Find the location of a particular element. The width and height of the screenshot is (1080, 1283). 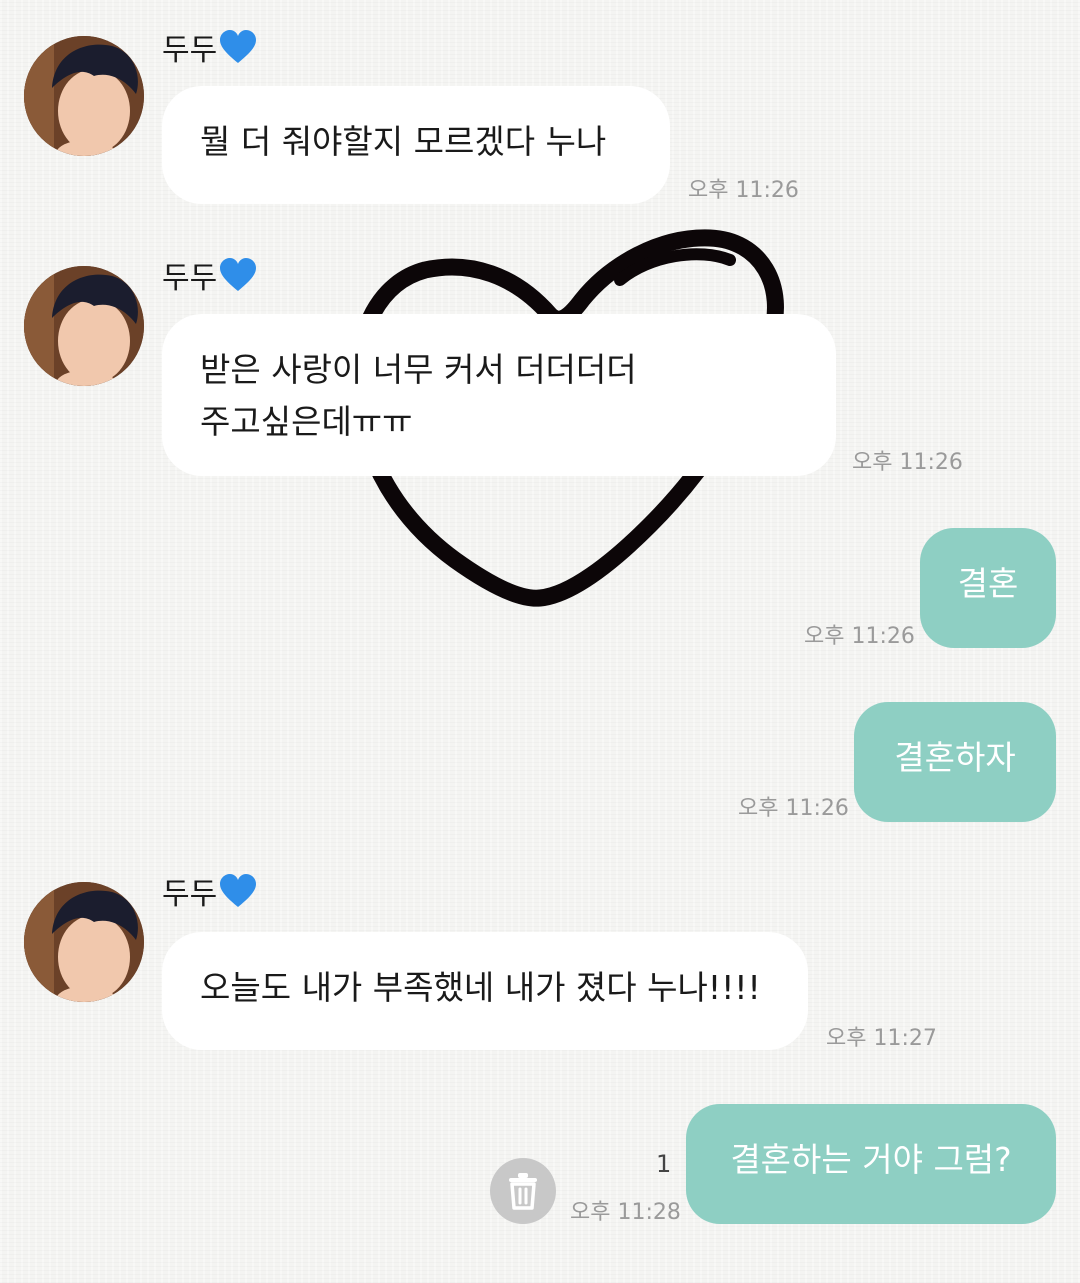

message-bubble-incoming: 받은 사랑이 너무 커서 더더더더 주고싶은데ㅠㅠ is located at coordinates (499, 395).